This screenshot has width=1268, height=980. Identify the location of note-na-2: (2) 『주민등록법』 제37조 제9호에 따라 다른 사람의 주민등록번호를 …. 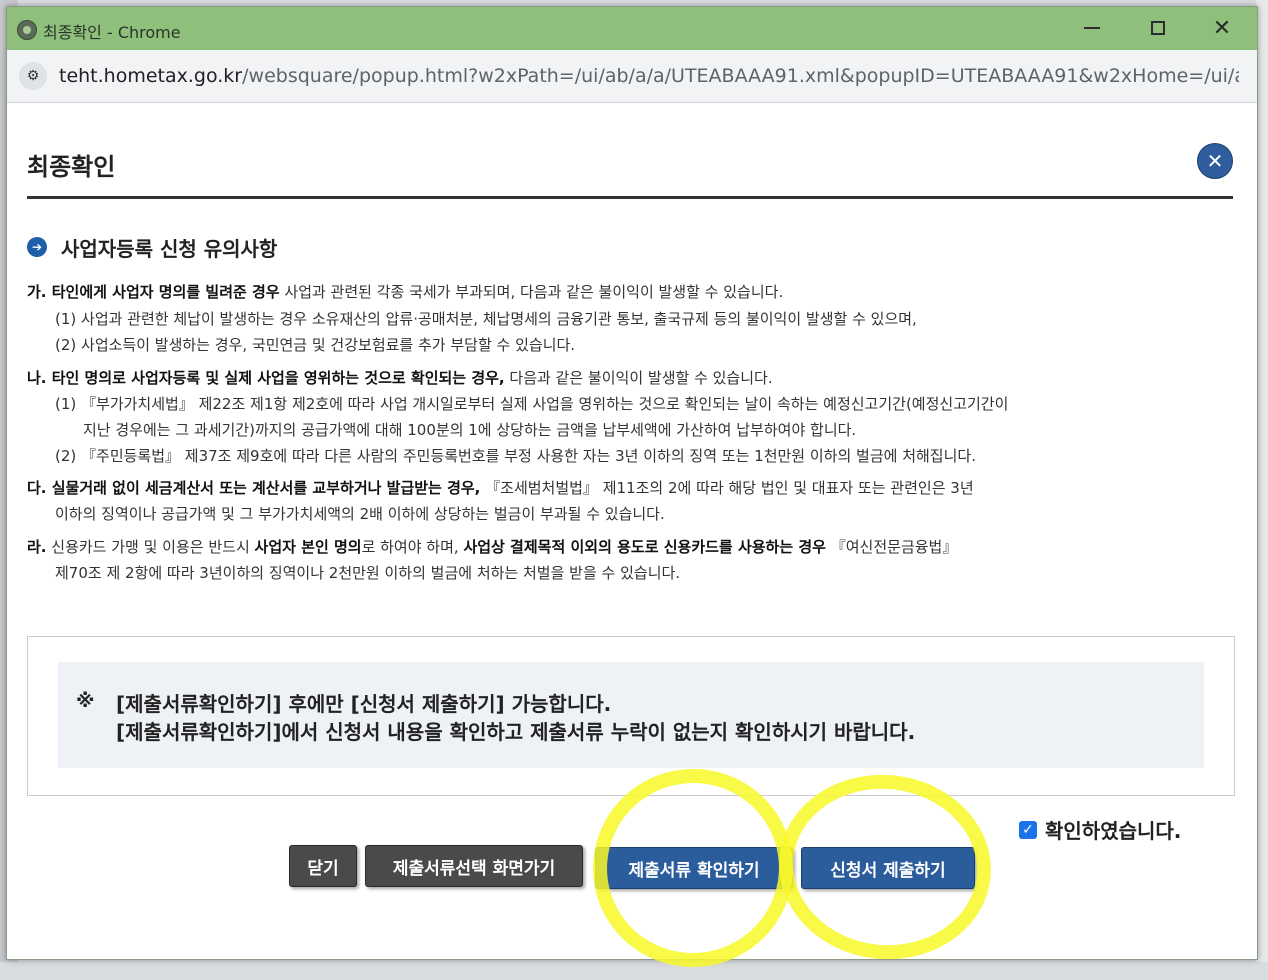
(515, 456).